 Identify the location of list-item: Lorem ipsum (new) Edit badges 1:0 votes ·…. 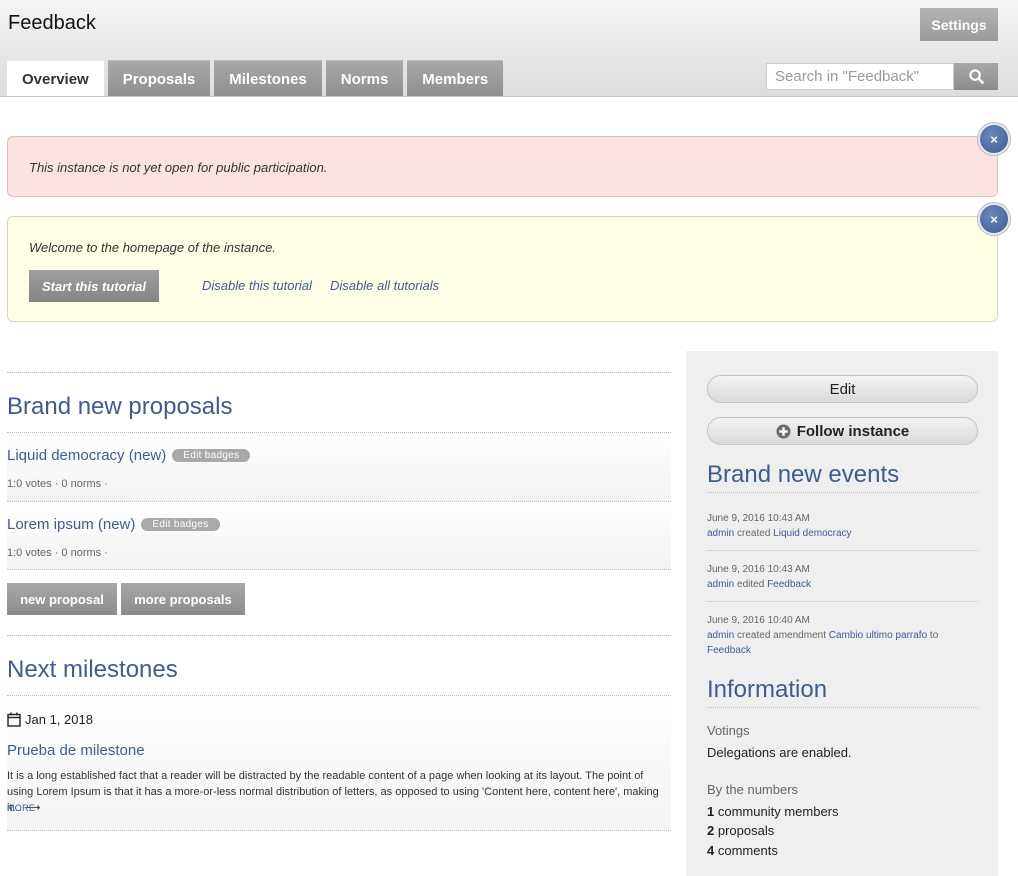
(339, 536).